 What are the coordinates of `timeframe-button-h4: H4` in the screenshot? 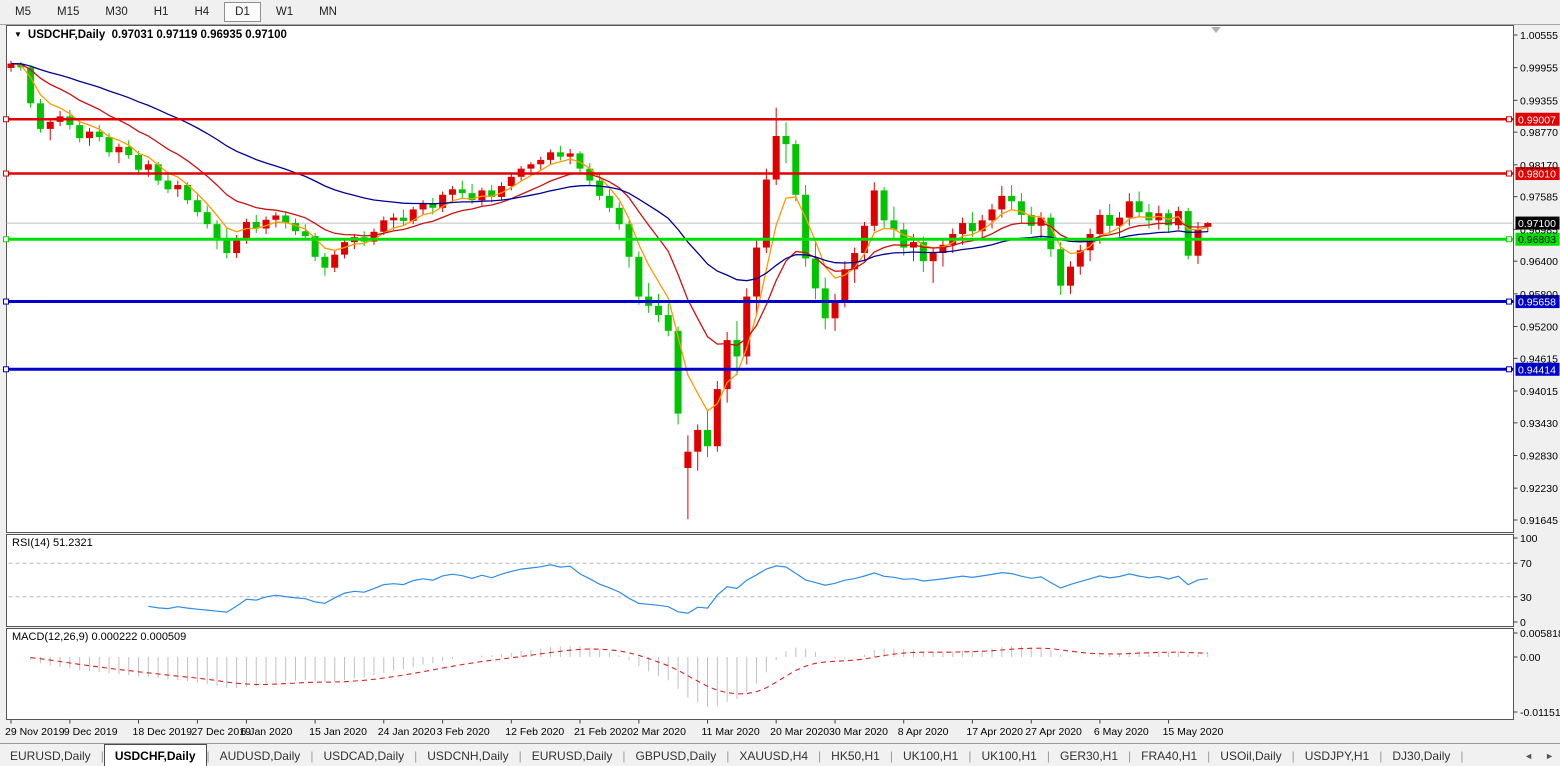 It's located at (201, 12).